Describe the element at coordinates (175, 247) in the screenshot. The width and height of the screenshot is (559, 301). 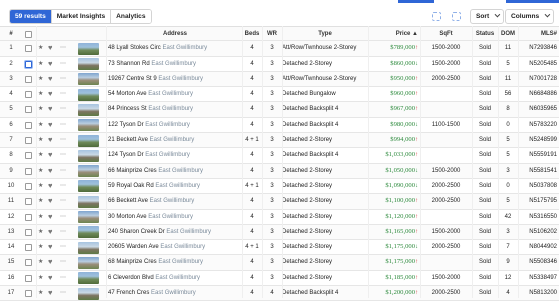
I see `address-cell: 20605 Warden Ave East Gwillimbury` at that location.